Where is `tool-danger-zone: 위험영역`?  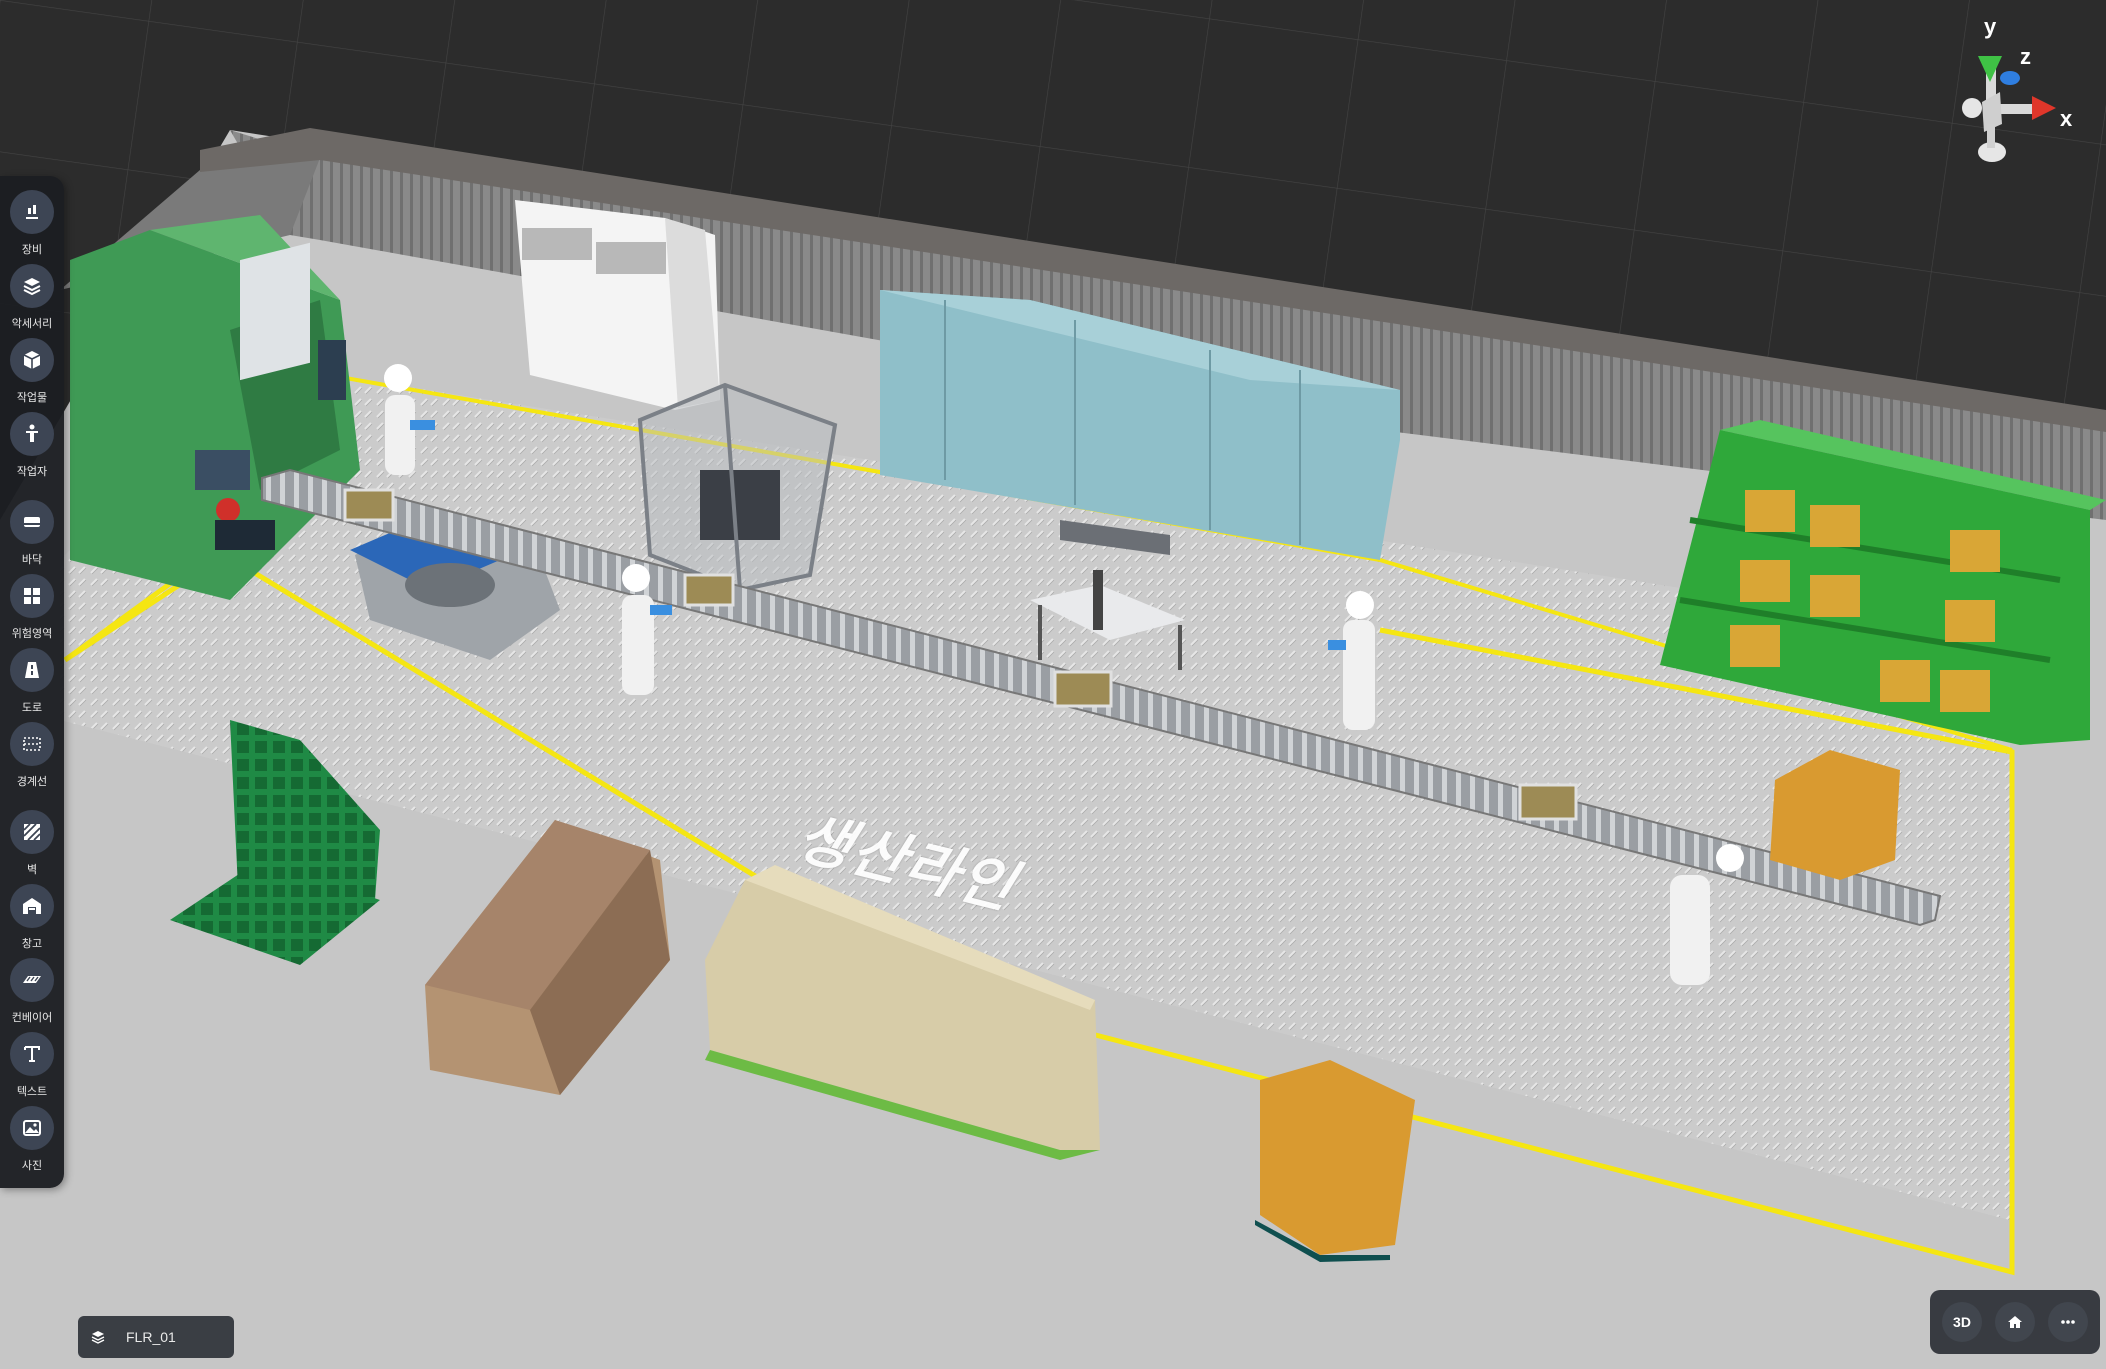 tool-danger-zone: 위험영역 is located at coordinates (32, 607).